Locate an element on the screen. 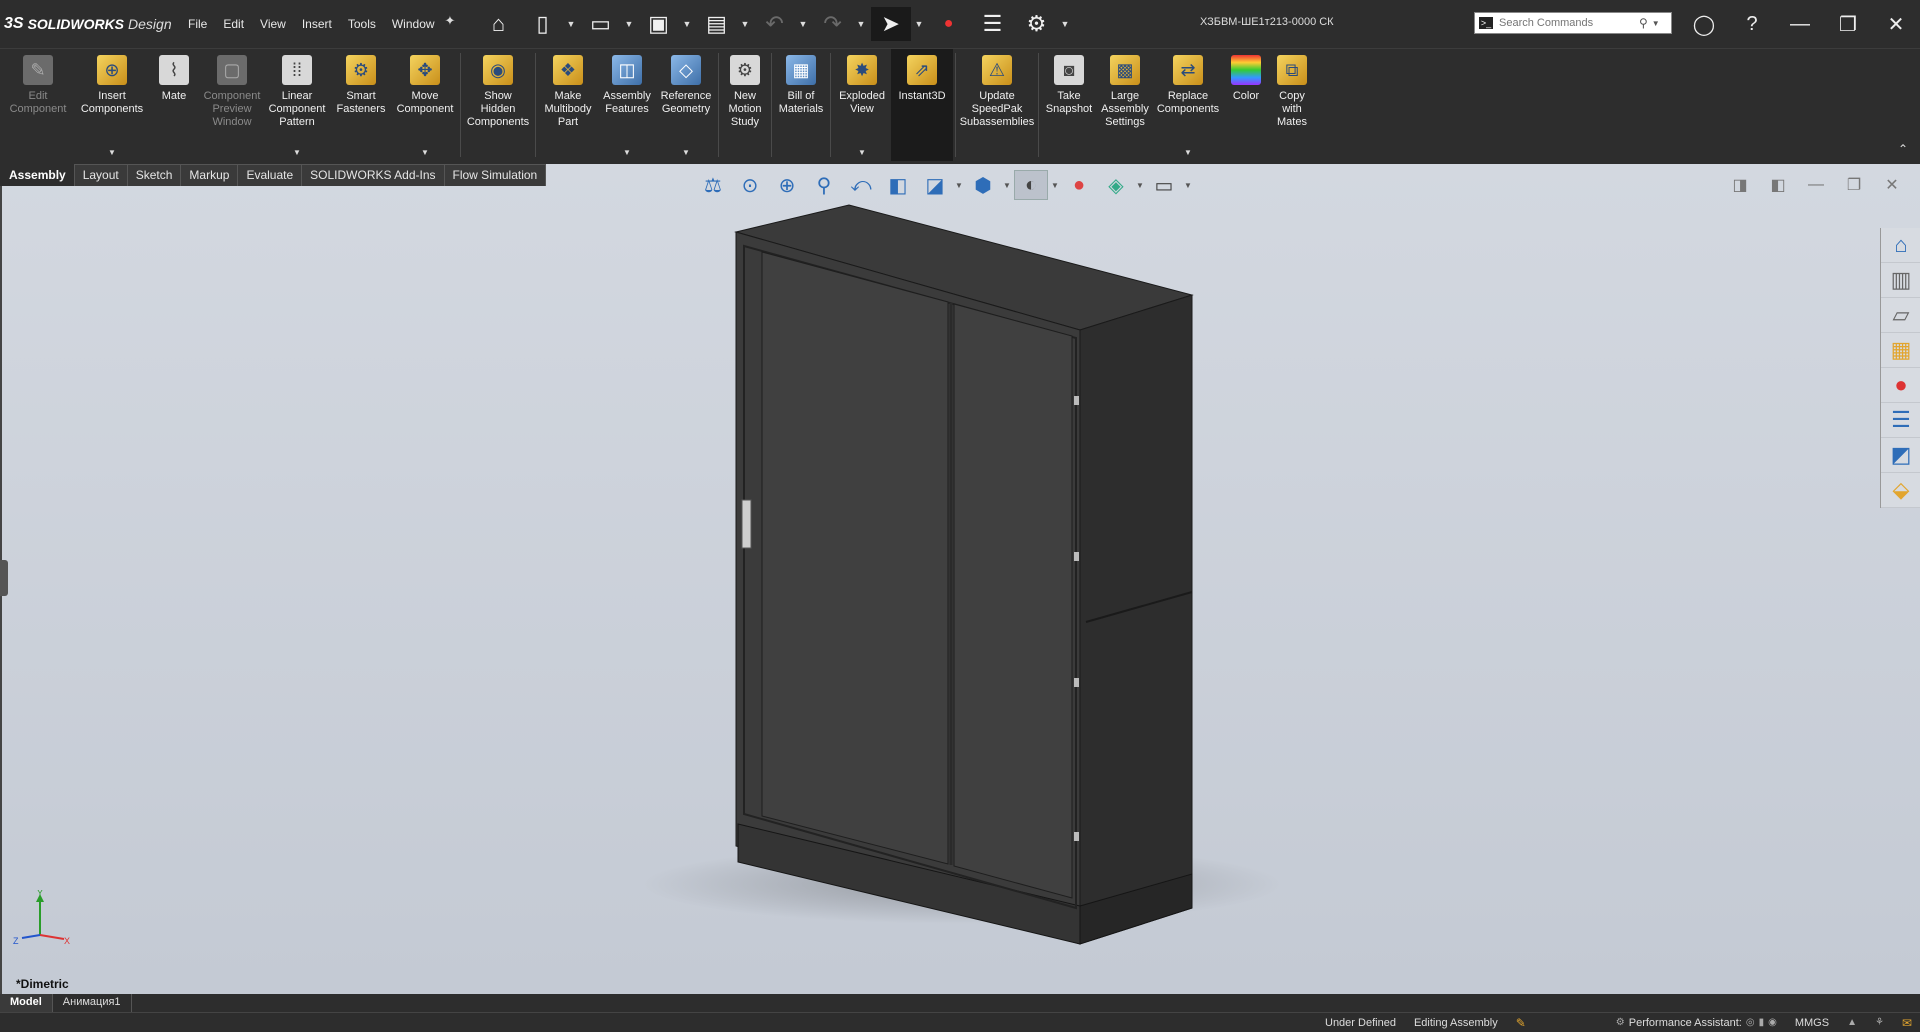 This screenshot has width=1920, height=1032. view-orientation-icon: ◪ is located at coordinates (935, 185).